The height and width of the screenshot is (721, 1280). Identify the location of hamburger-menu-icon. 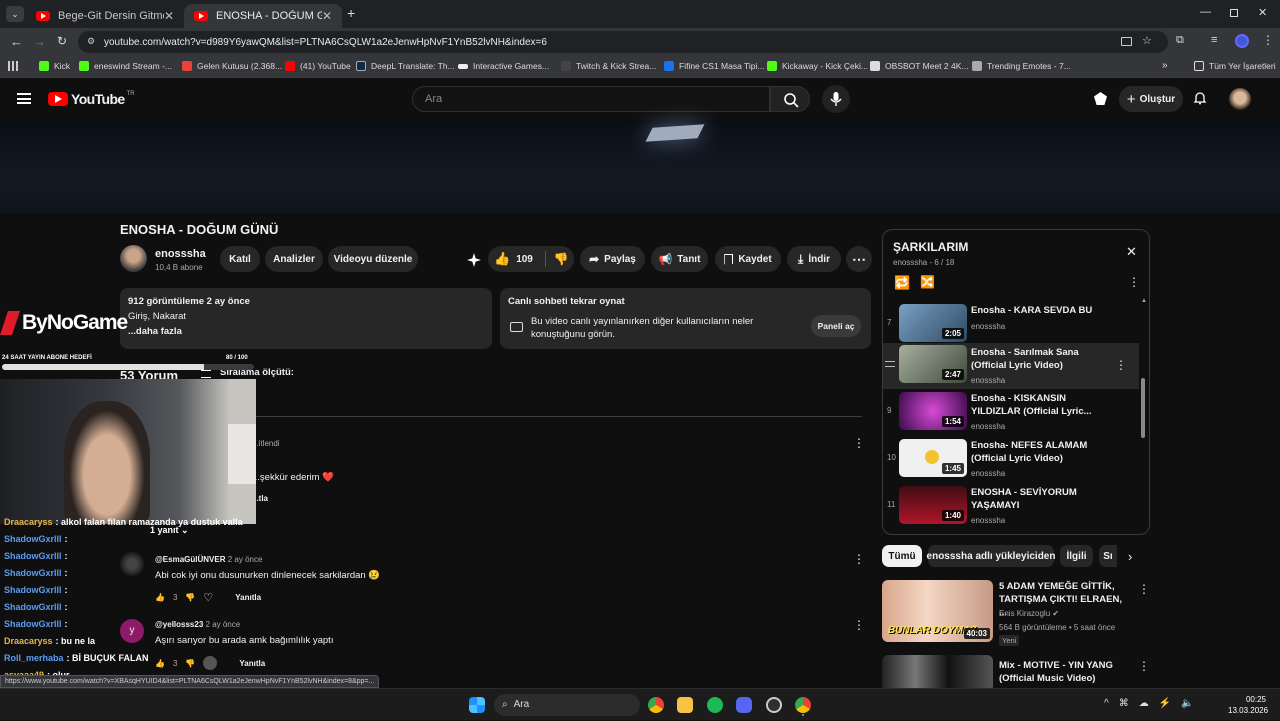
(24, 98).